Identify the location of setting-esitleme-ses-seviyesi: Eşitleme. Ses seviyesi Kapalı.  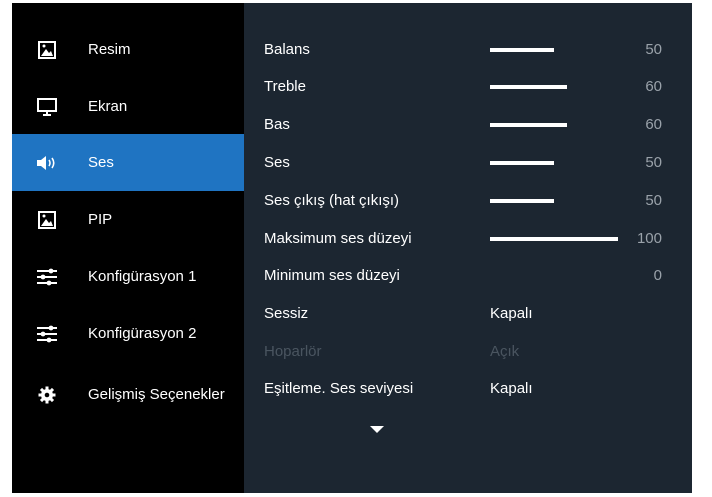
(474, 389).